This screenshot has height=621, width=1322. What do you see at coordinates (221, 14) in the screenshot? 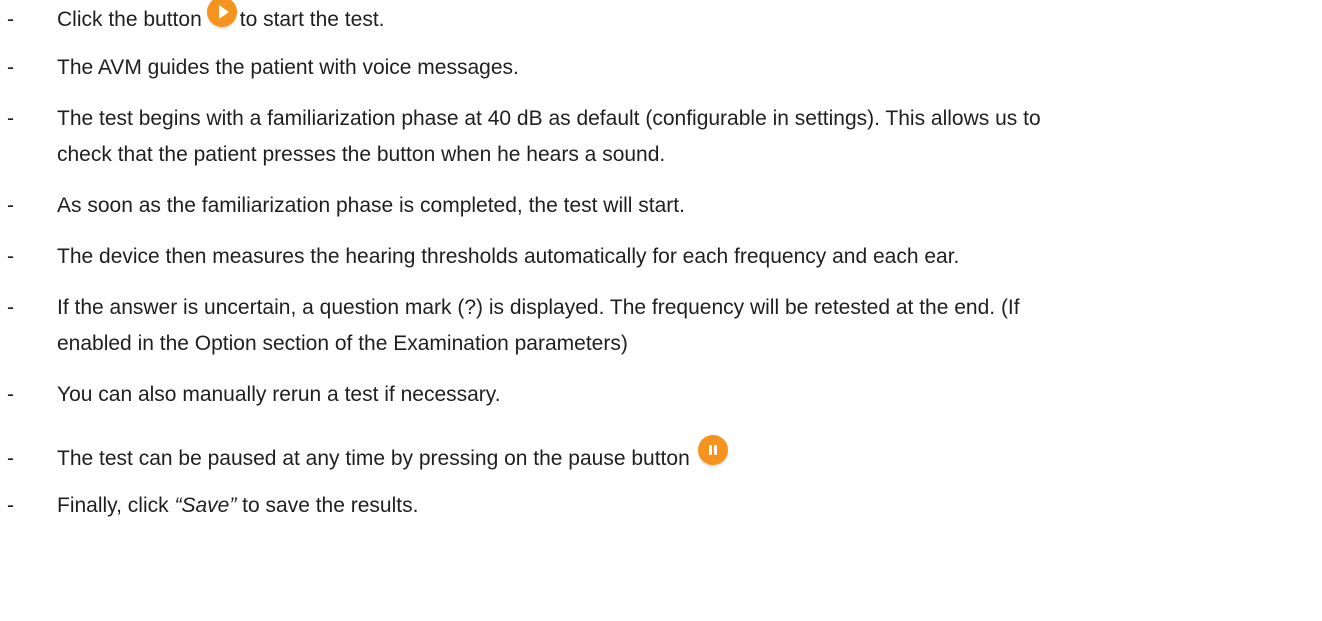
I see `play-icon` at bounding box center [221, 14].